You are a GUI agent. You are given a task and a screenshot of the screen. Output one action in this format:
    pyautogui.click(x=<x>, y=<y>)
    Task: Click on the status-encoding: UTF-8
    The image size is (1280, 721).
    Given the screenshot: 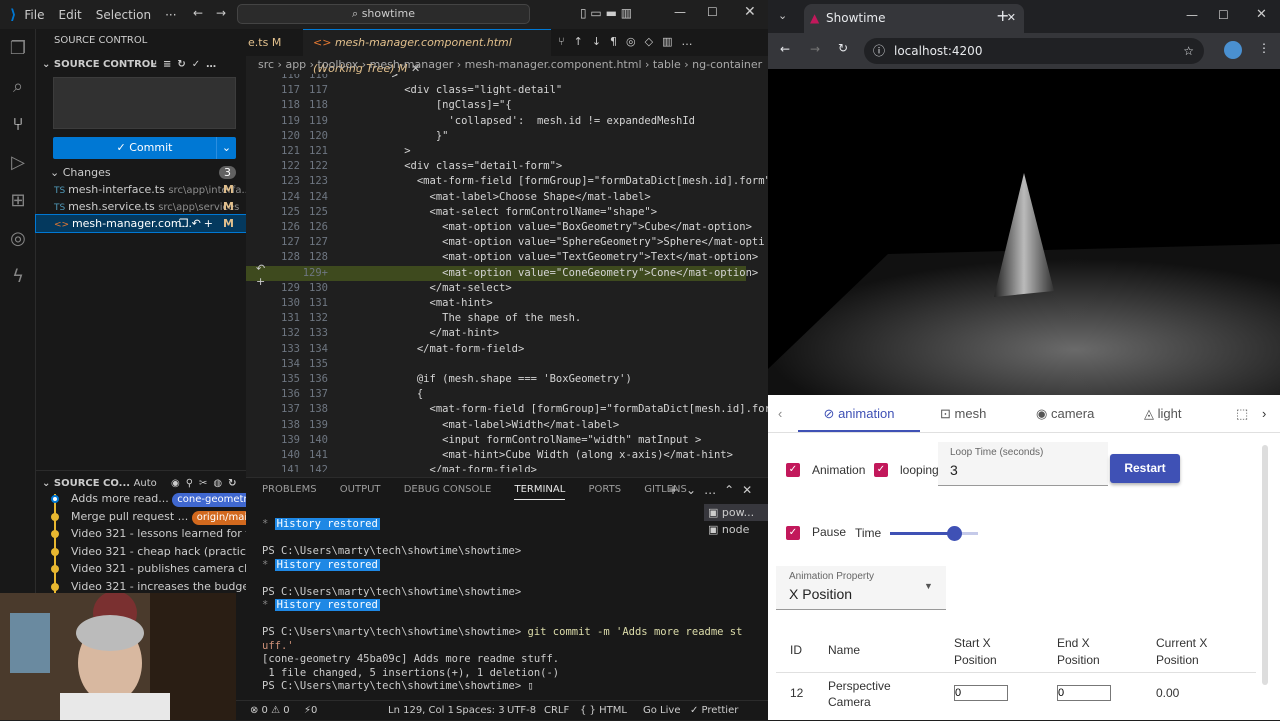 What is the action you would take?
    pyautogui.click(x=521, y=711)
    